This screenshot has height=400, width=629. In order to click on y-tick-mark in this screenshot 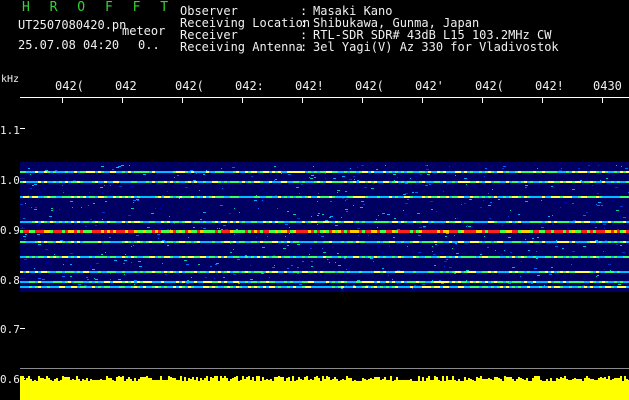, I will do `click(22, 128)`.